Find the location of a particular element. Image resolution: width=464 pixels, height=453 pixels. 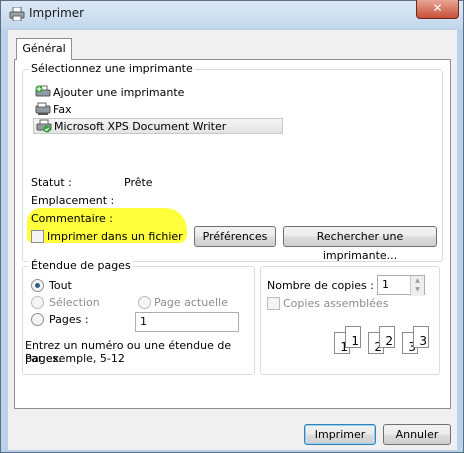

printer-icon is located at coordinates (17, 14).